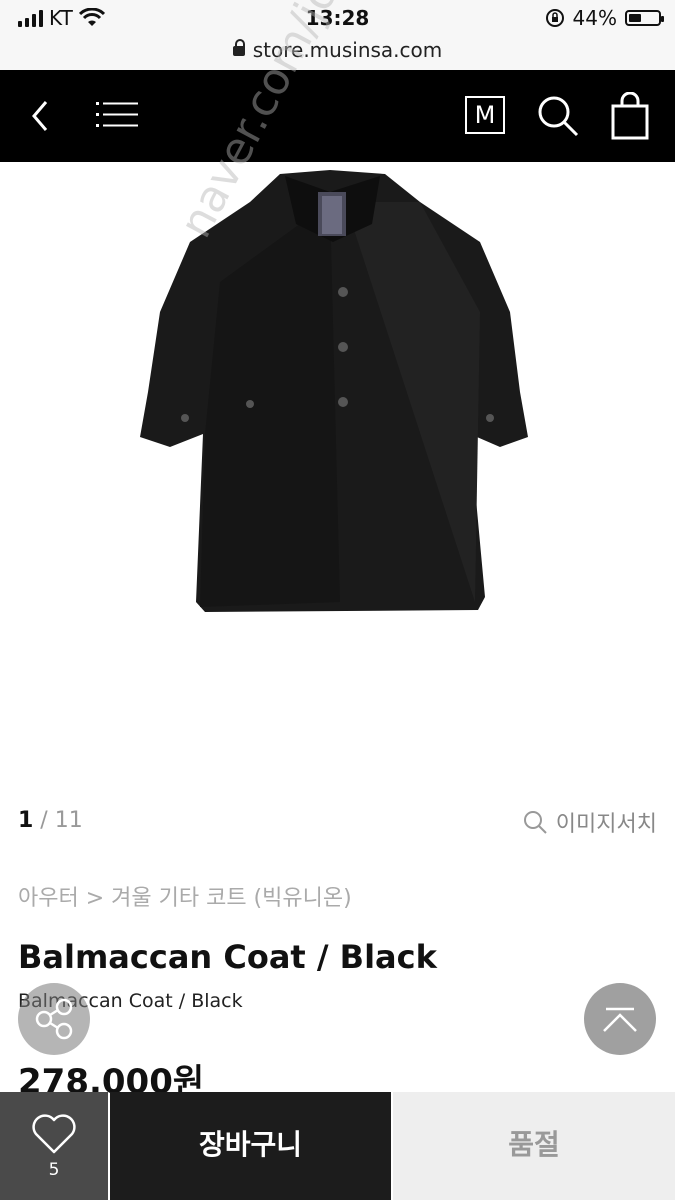 This screenshot has height=1200, width=675. Describe the element at coordinates (606, 824) in the screenshot. I see `image-search-label: 이미지서치` at that location.